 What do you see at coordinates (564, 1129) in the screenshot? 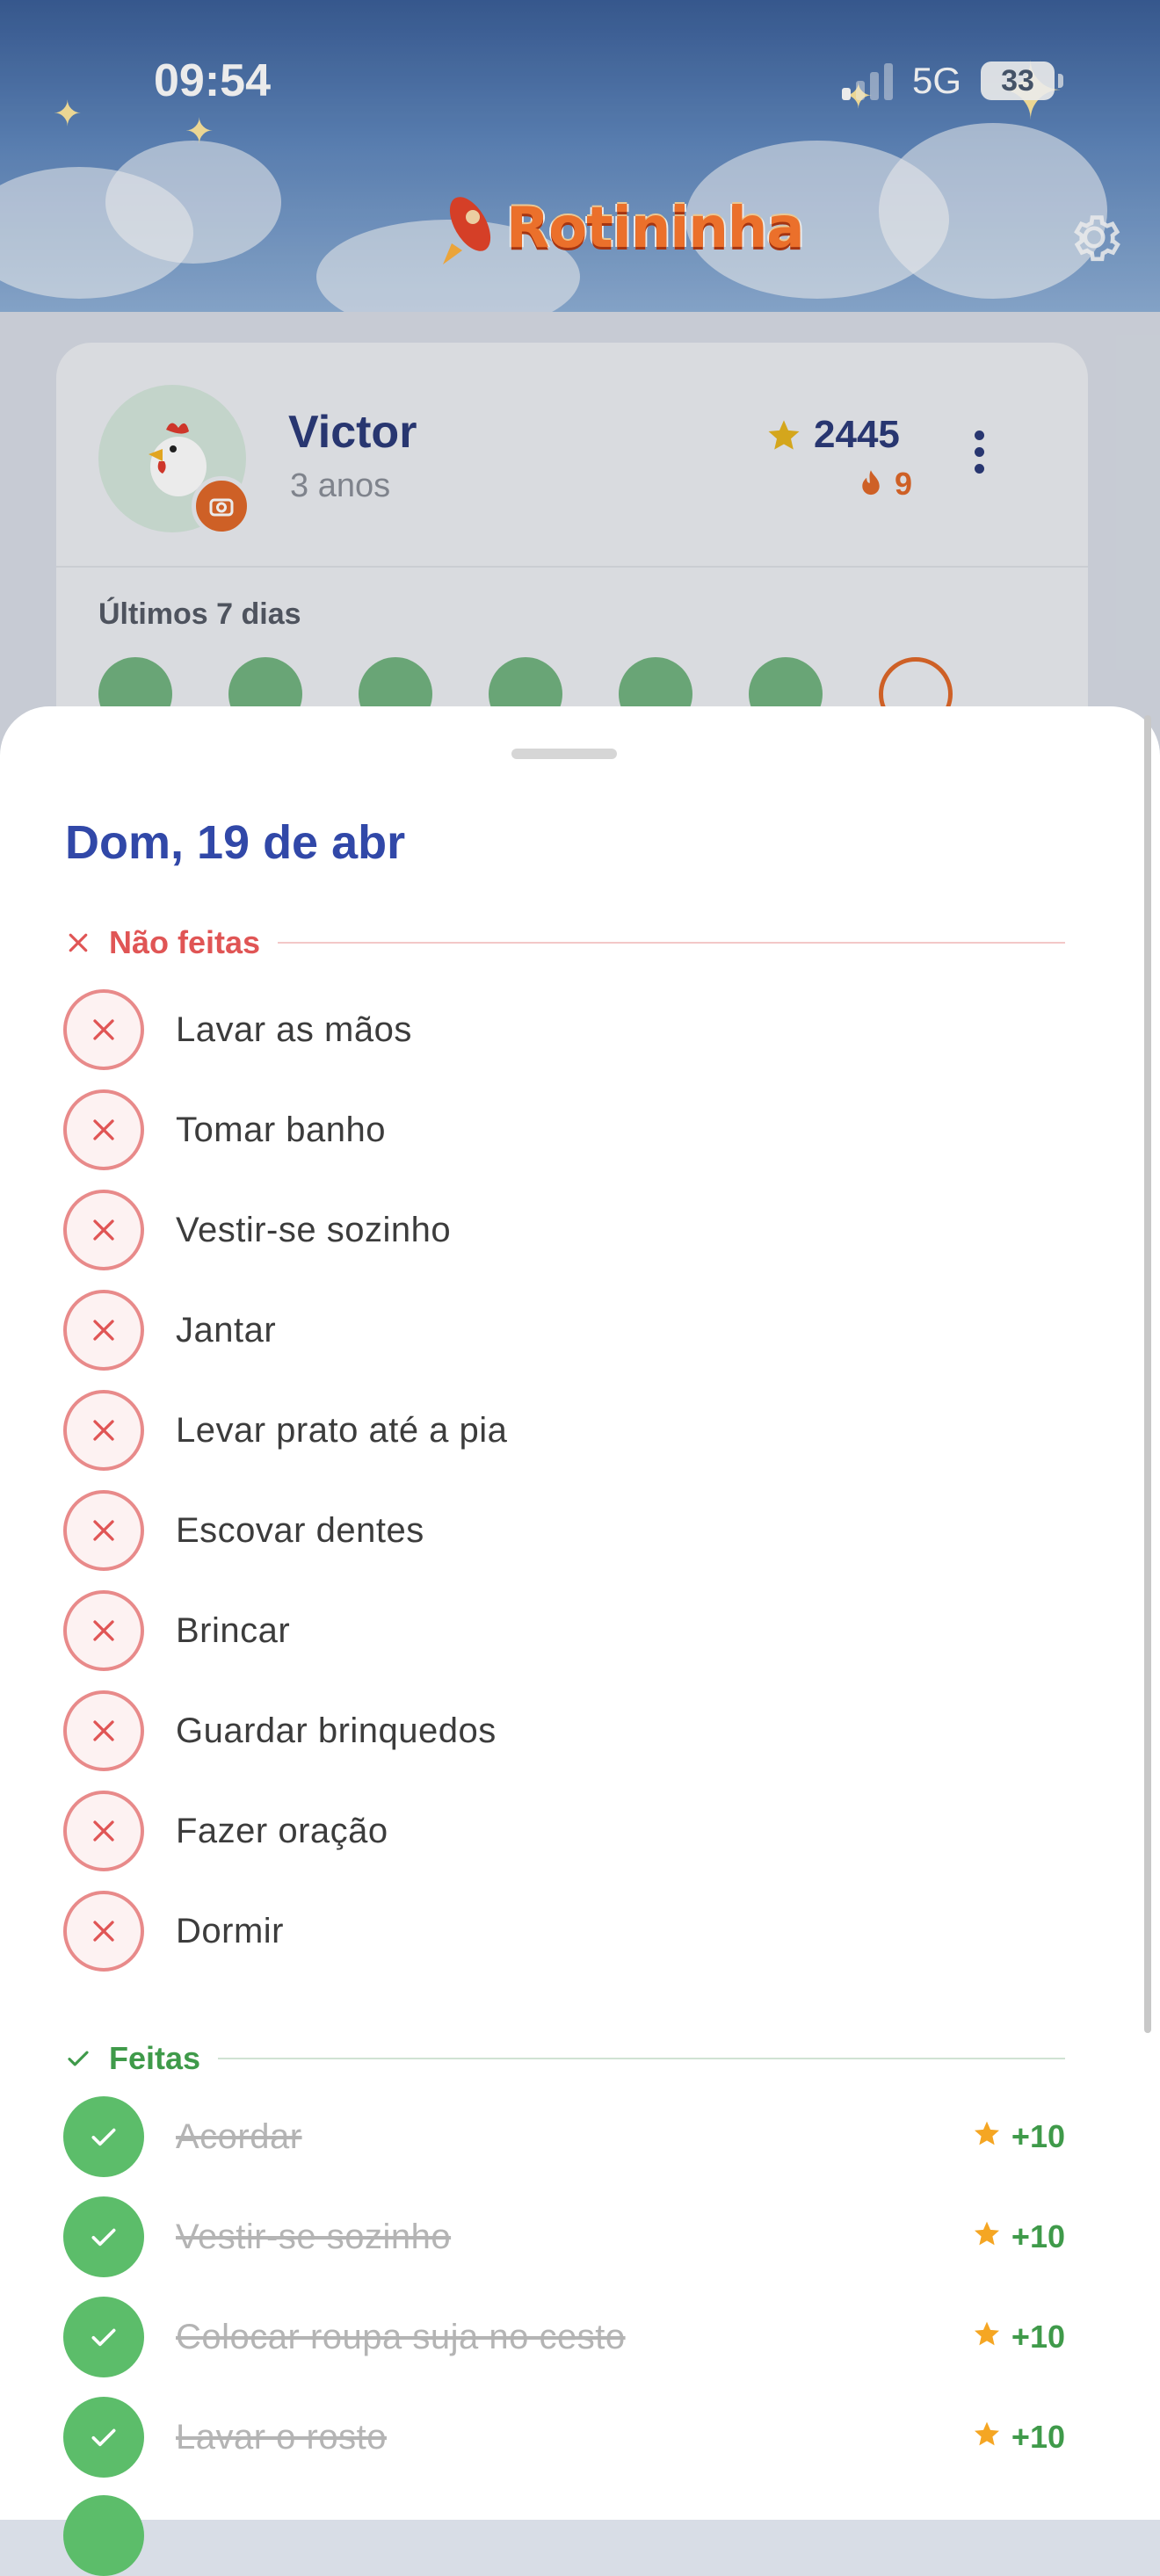
I see `undone-task-item: Tomar banho` at bounding box center [564, 1129].